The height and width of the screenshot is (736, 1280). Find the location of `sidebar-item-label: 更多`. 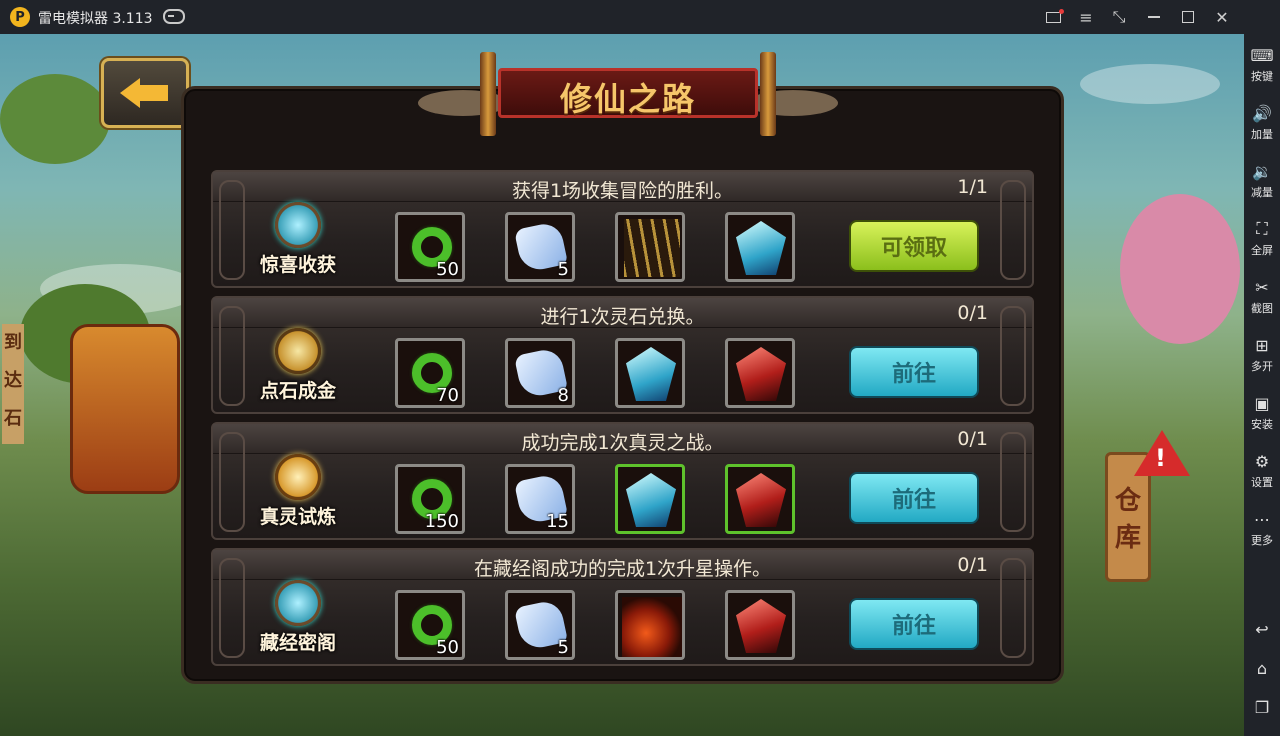

sidebar-item-label: 更多 is located at coordinates (1262, 540).